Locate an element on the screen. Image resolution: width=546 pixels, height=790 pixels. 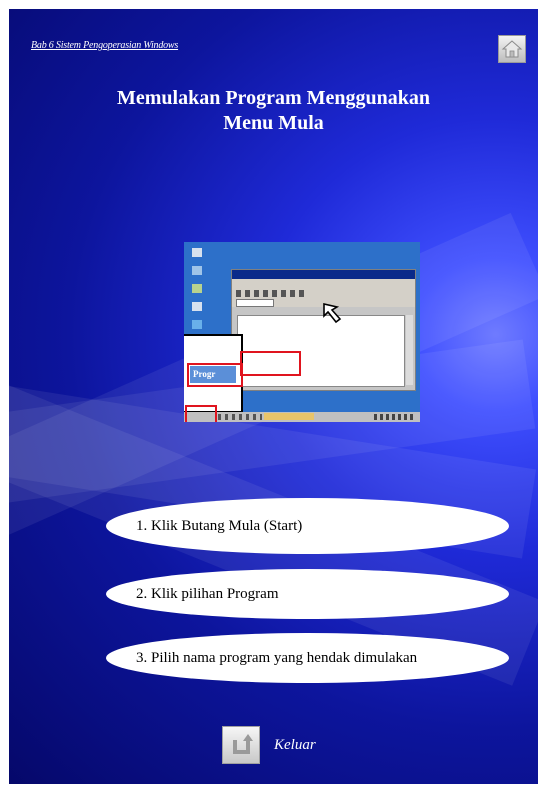
step-1-label: 1. Klik Butang Mula (Start) is located at coordinates (219, 525).